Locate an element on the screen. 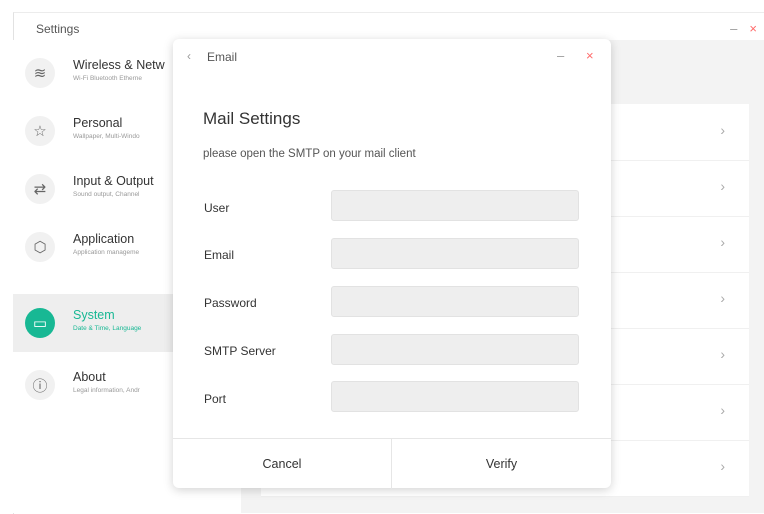 Image resolution: width=764 pixels, height=514 pixels. sidebar-item-title: Wireless & Netw is located at coordinates (119, 65).